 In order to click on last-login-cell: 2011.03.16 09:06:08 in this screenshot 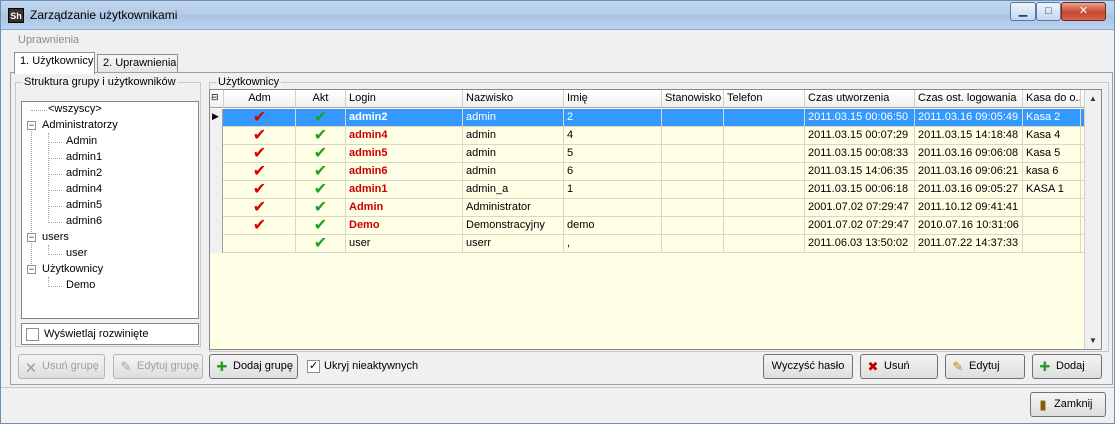, I will do `click(969, 154)`.